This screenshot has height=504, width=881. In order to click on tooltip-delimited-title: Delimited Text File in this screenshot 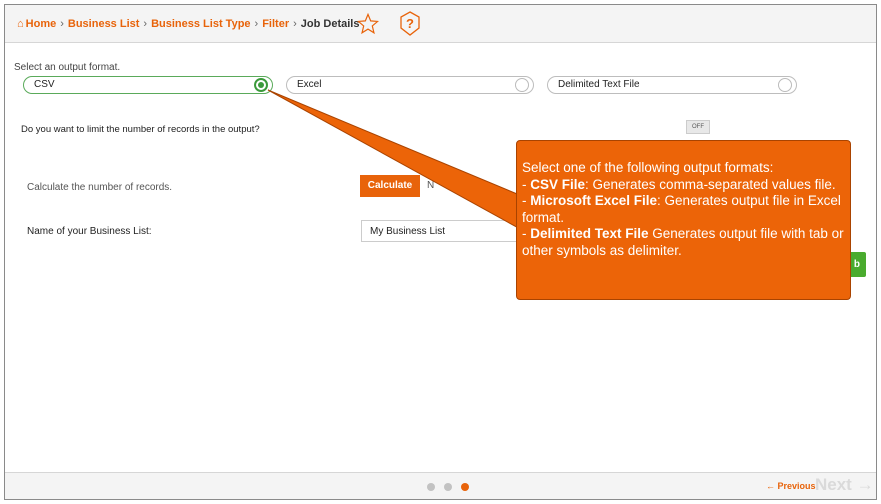, I will do `click(589, 233)`.